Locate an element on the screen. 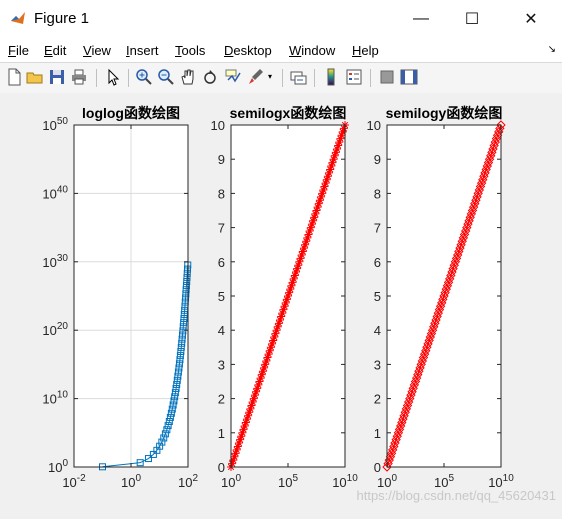 The width and height of the screenshot is (562, 519). y-tick-label: 1050 is located at coordinates (55, 124).